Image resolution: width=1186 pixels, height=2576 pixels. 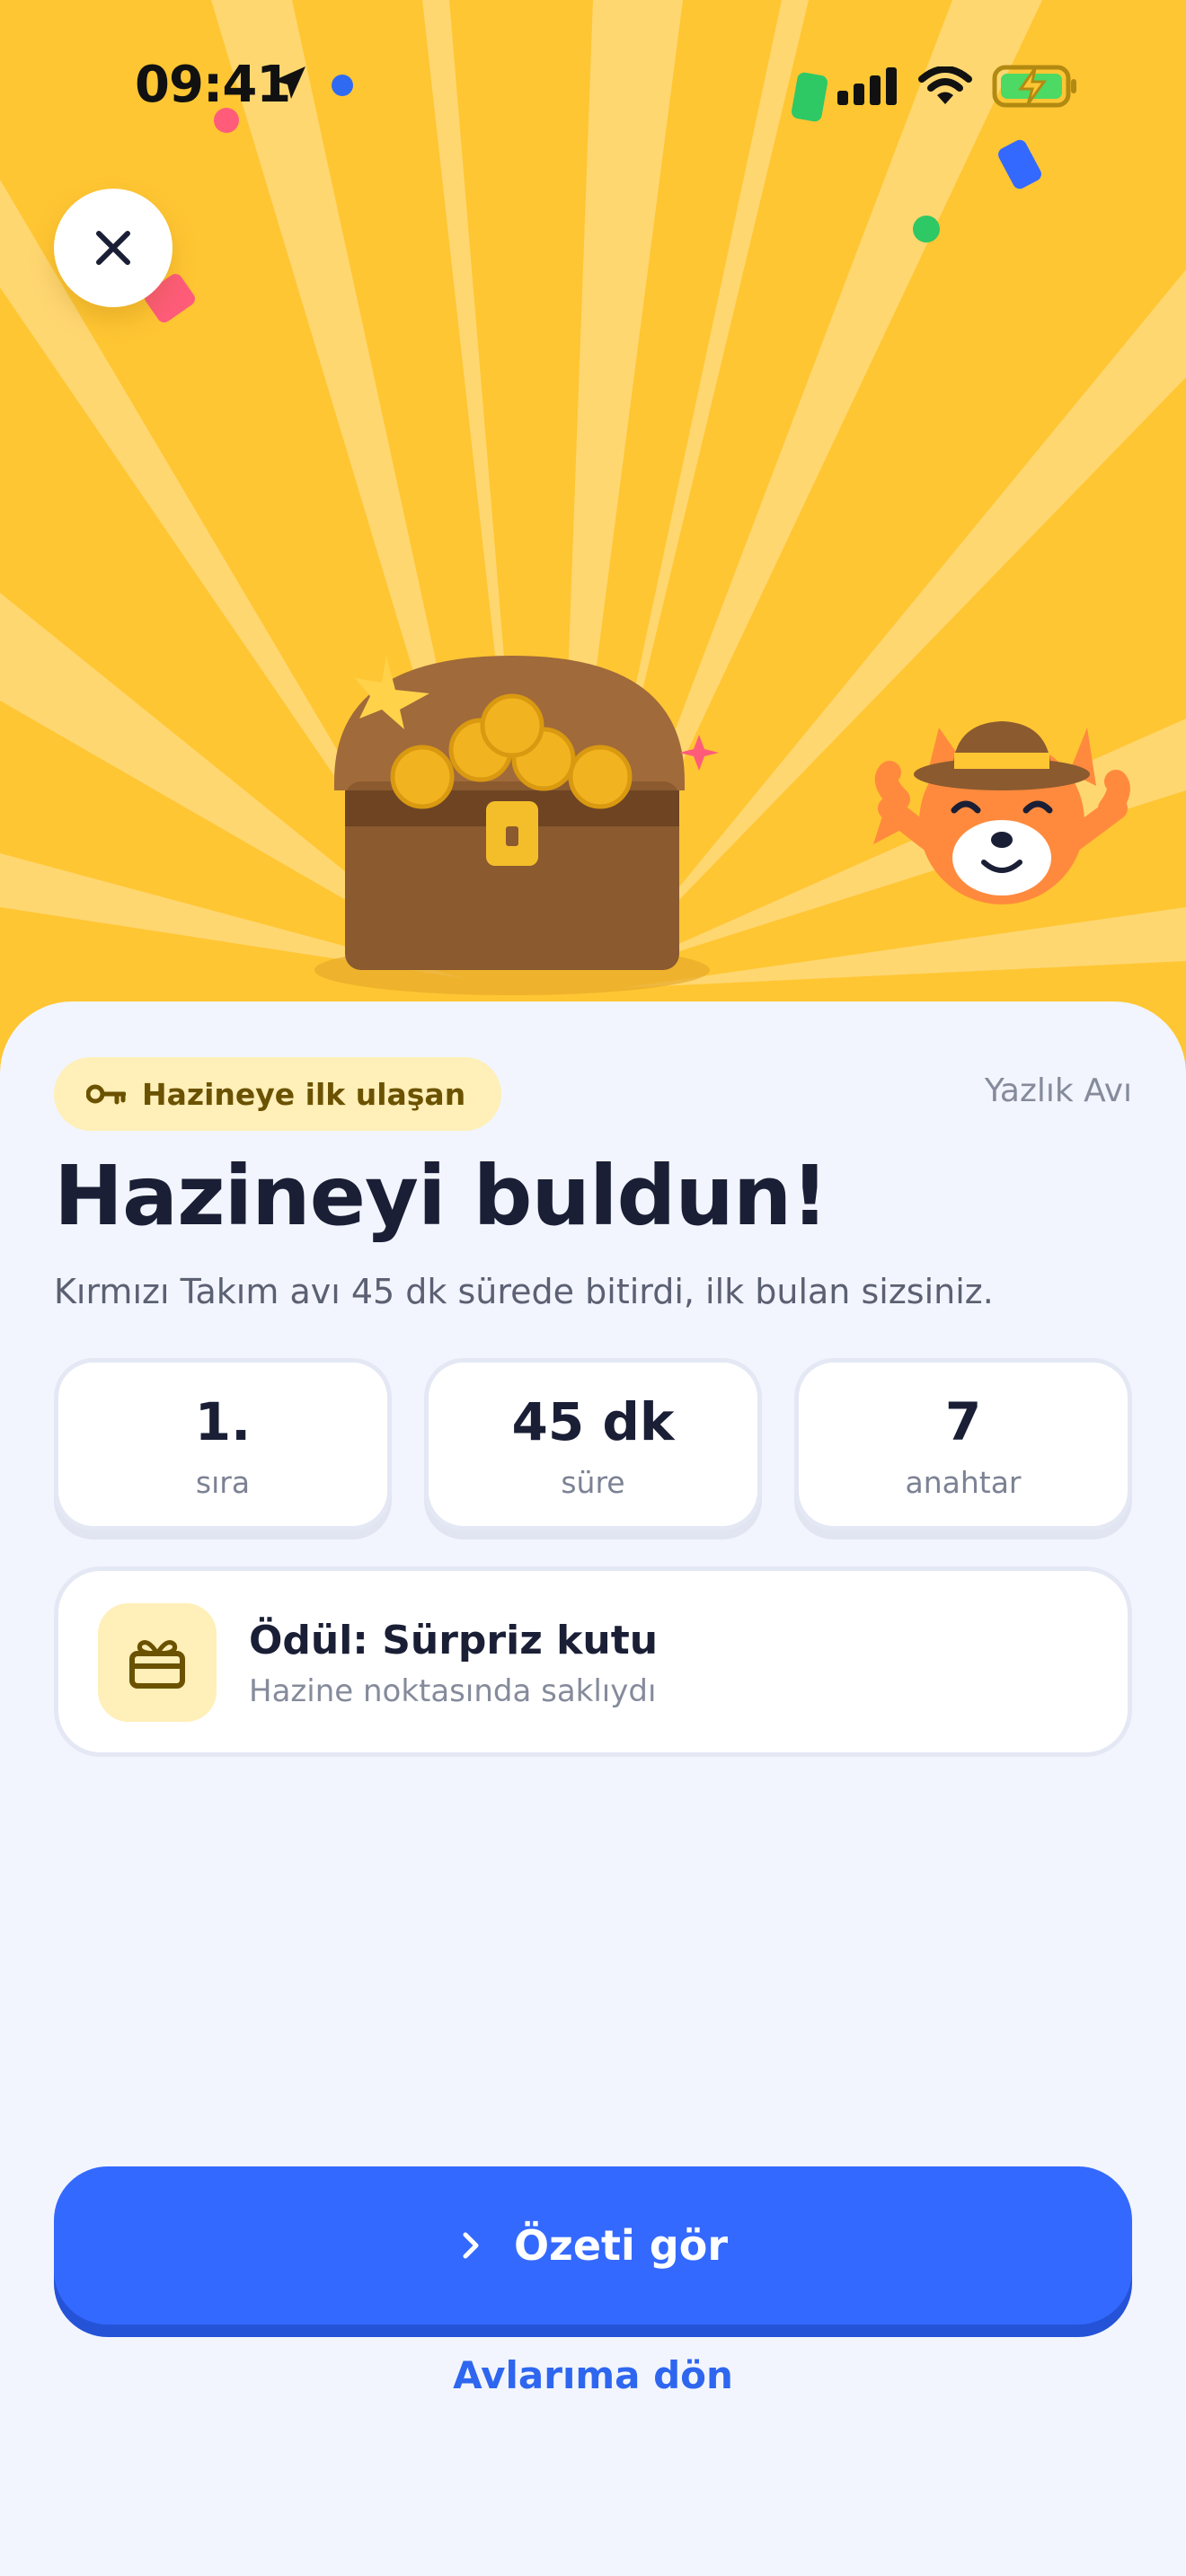 I want to click on treasure-chest-illustration, so click(x=516, y=825).